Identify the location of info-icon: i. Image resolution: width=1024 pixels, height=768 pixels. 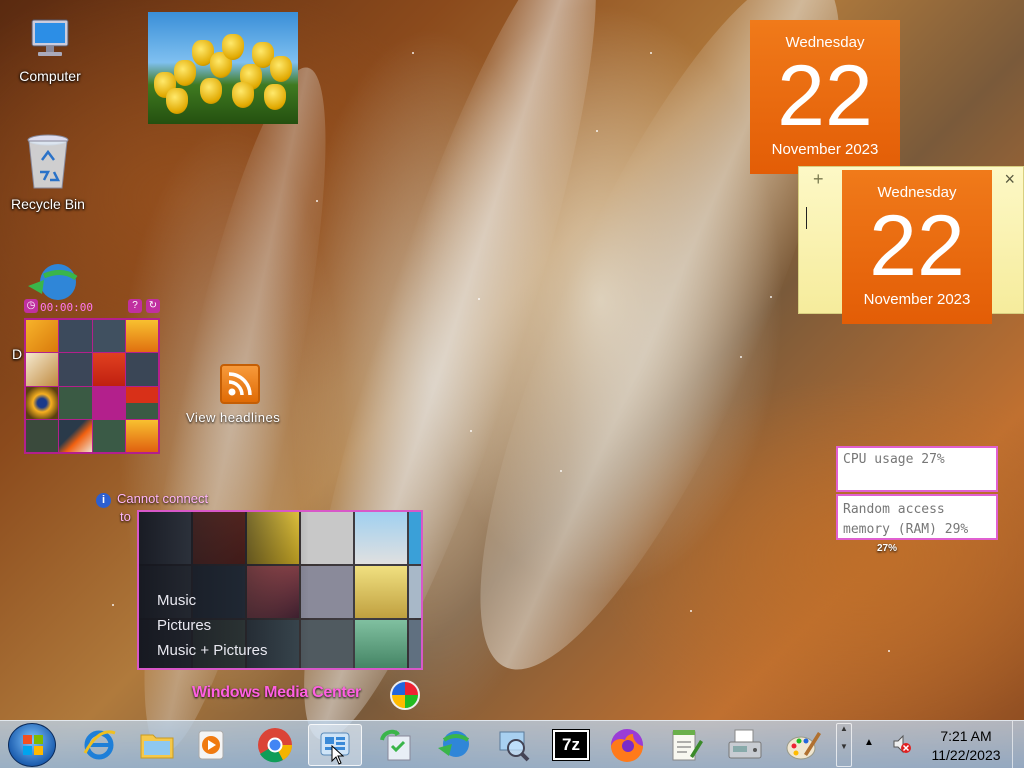
(103, 500).